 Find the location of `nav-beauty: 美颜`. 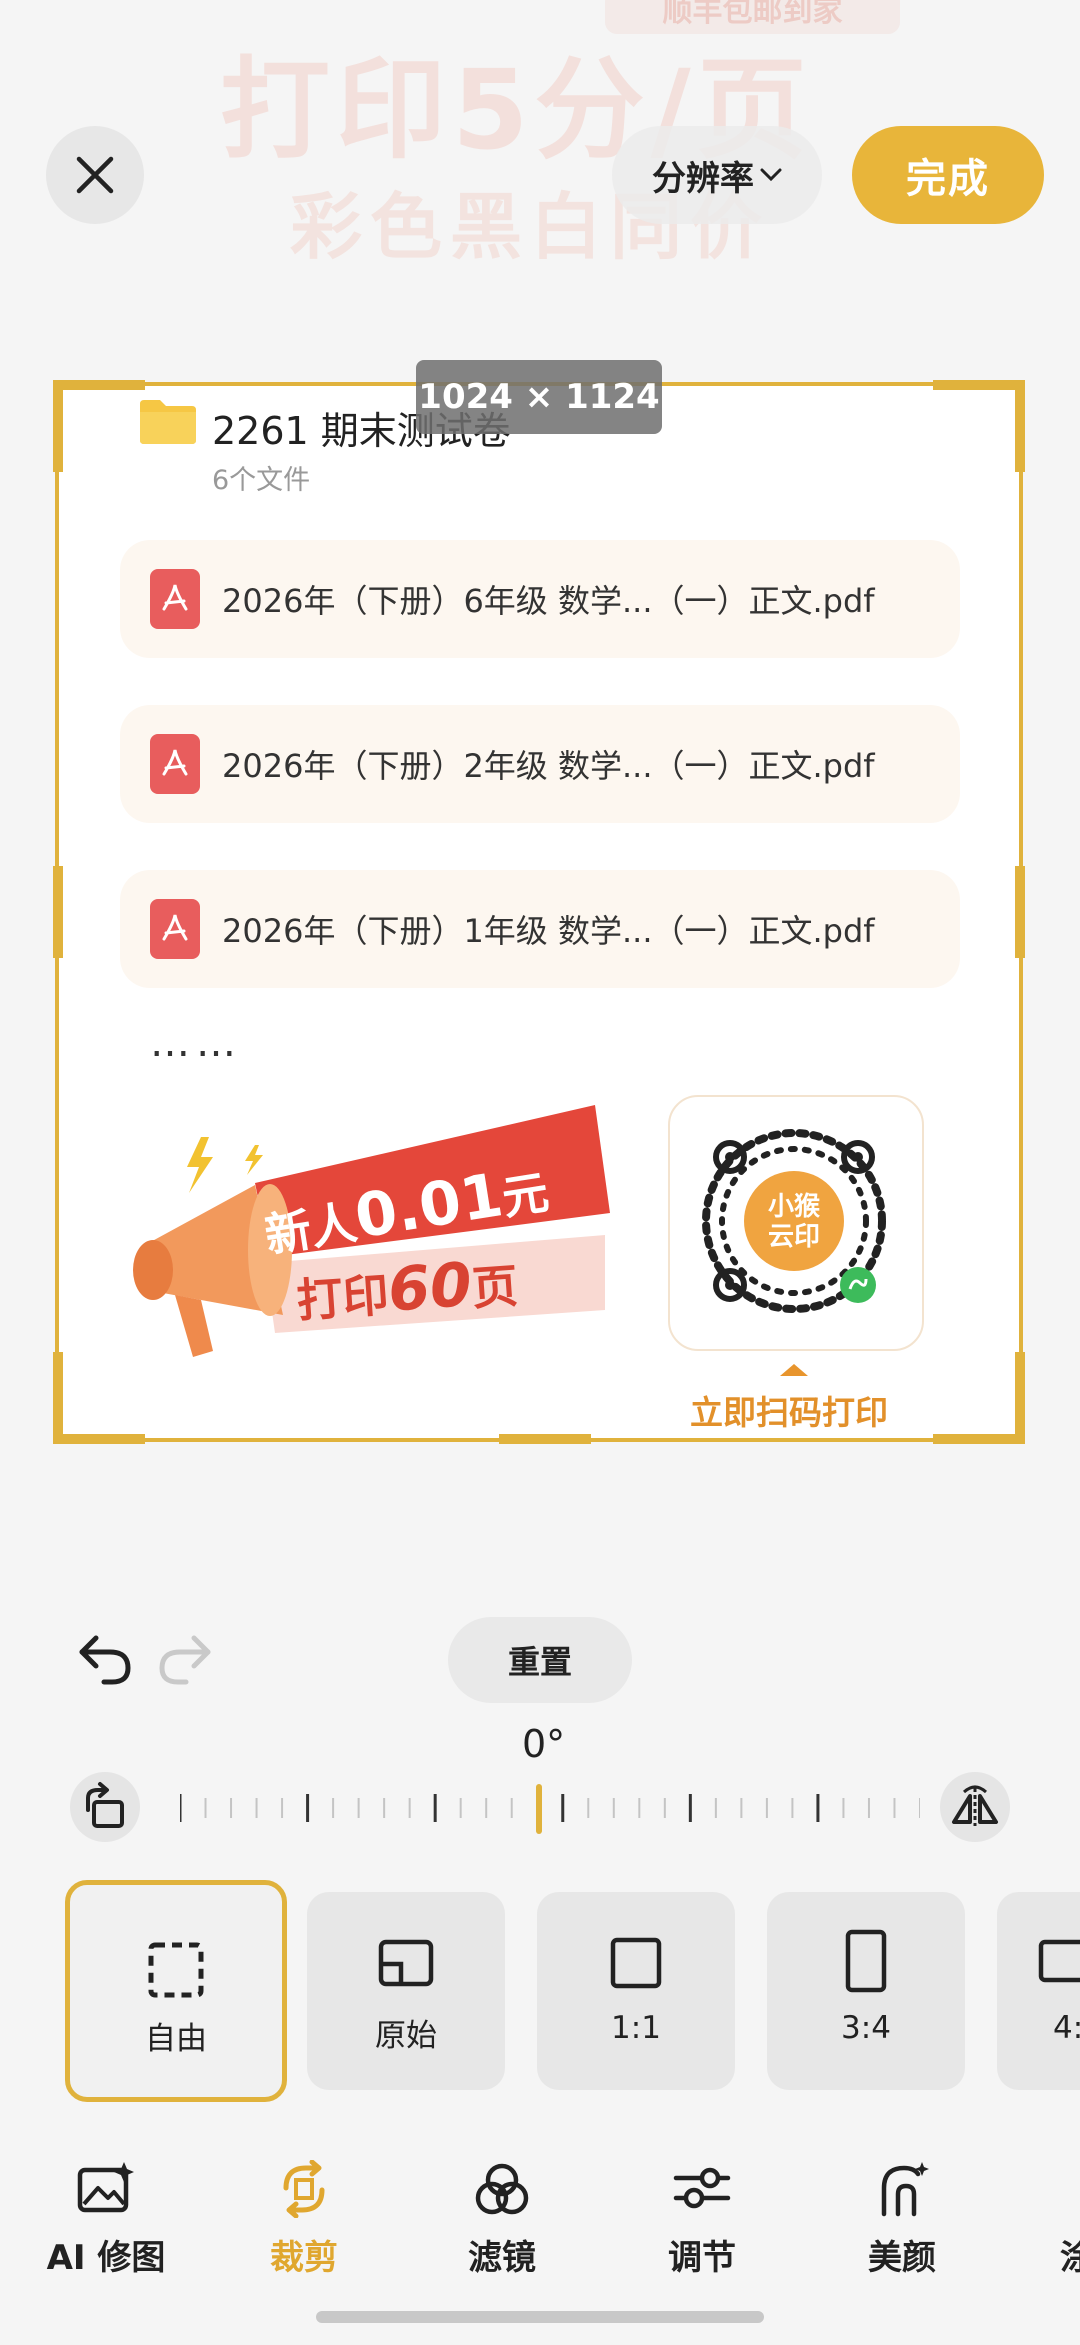

nav-beauty: 美颜 is located at coordinates (902, 2220).